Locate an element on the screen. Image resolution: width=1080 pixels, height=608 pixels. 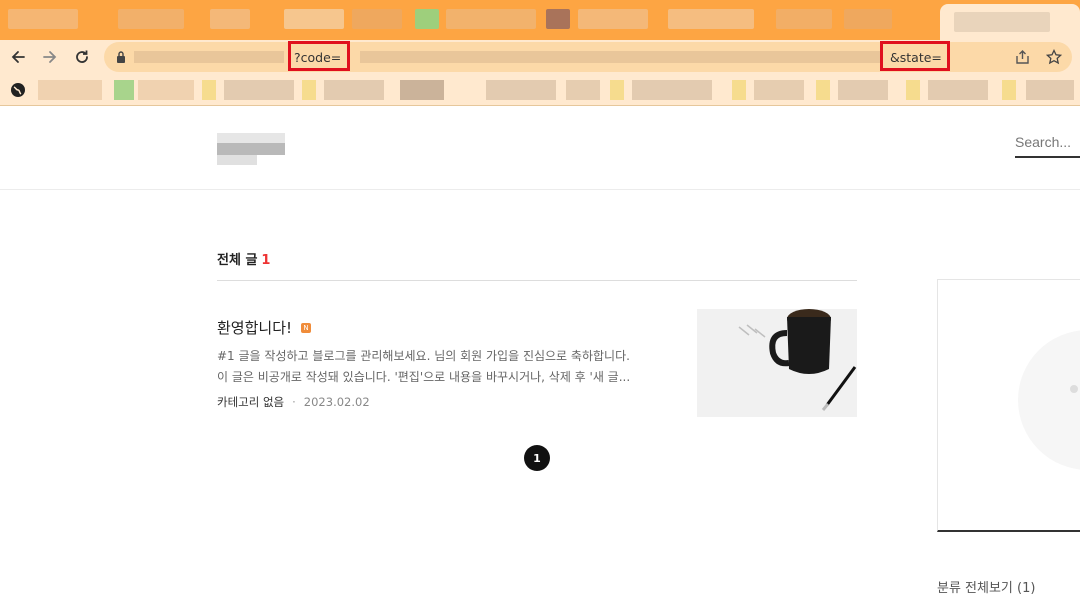
lock-icon is located at coordinates (121, 57).